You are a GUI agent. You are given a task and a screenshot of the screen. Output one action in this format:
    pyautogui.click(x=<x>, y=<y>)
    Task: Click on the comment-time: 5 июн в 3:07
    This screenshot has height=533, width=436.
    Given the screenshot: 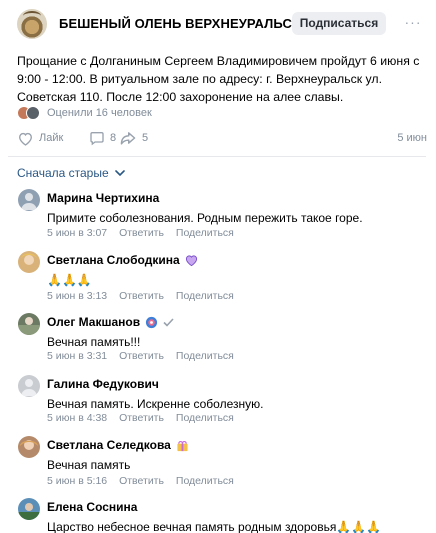 What is the action you would take?
    pyautogui.click(x=77, y=233)
    